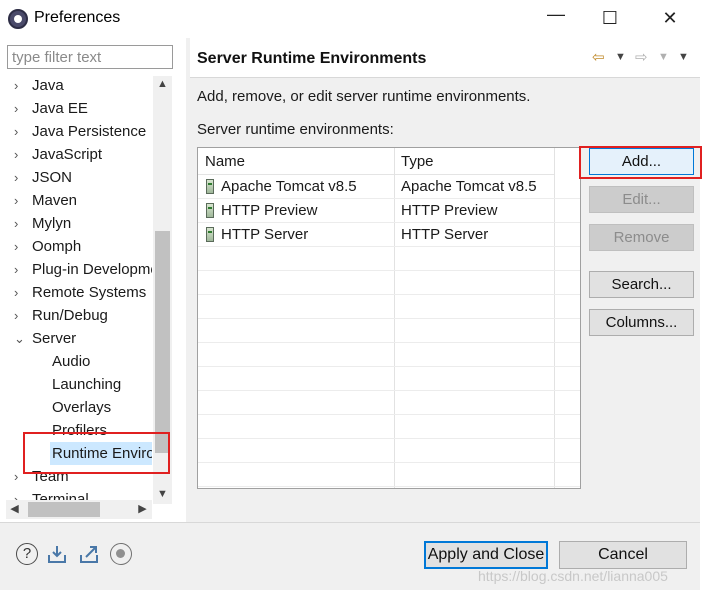 The image size is (704, 596). What do you see at coordinates (389, 235) in the screenshot?
I see `table-row: HTTP Server HTTP Server` at bounding box center [389, 235].